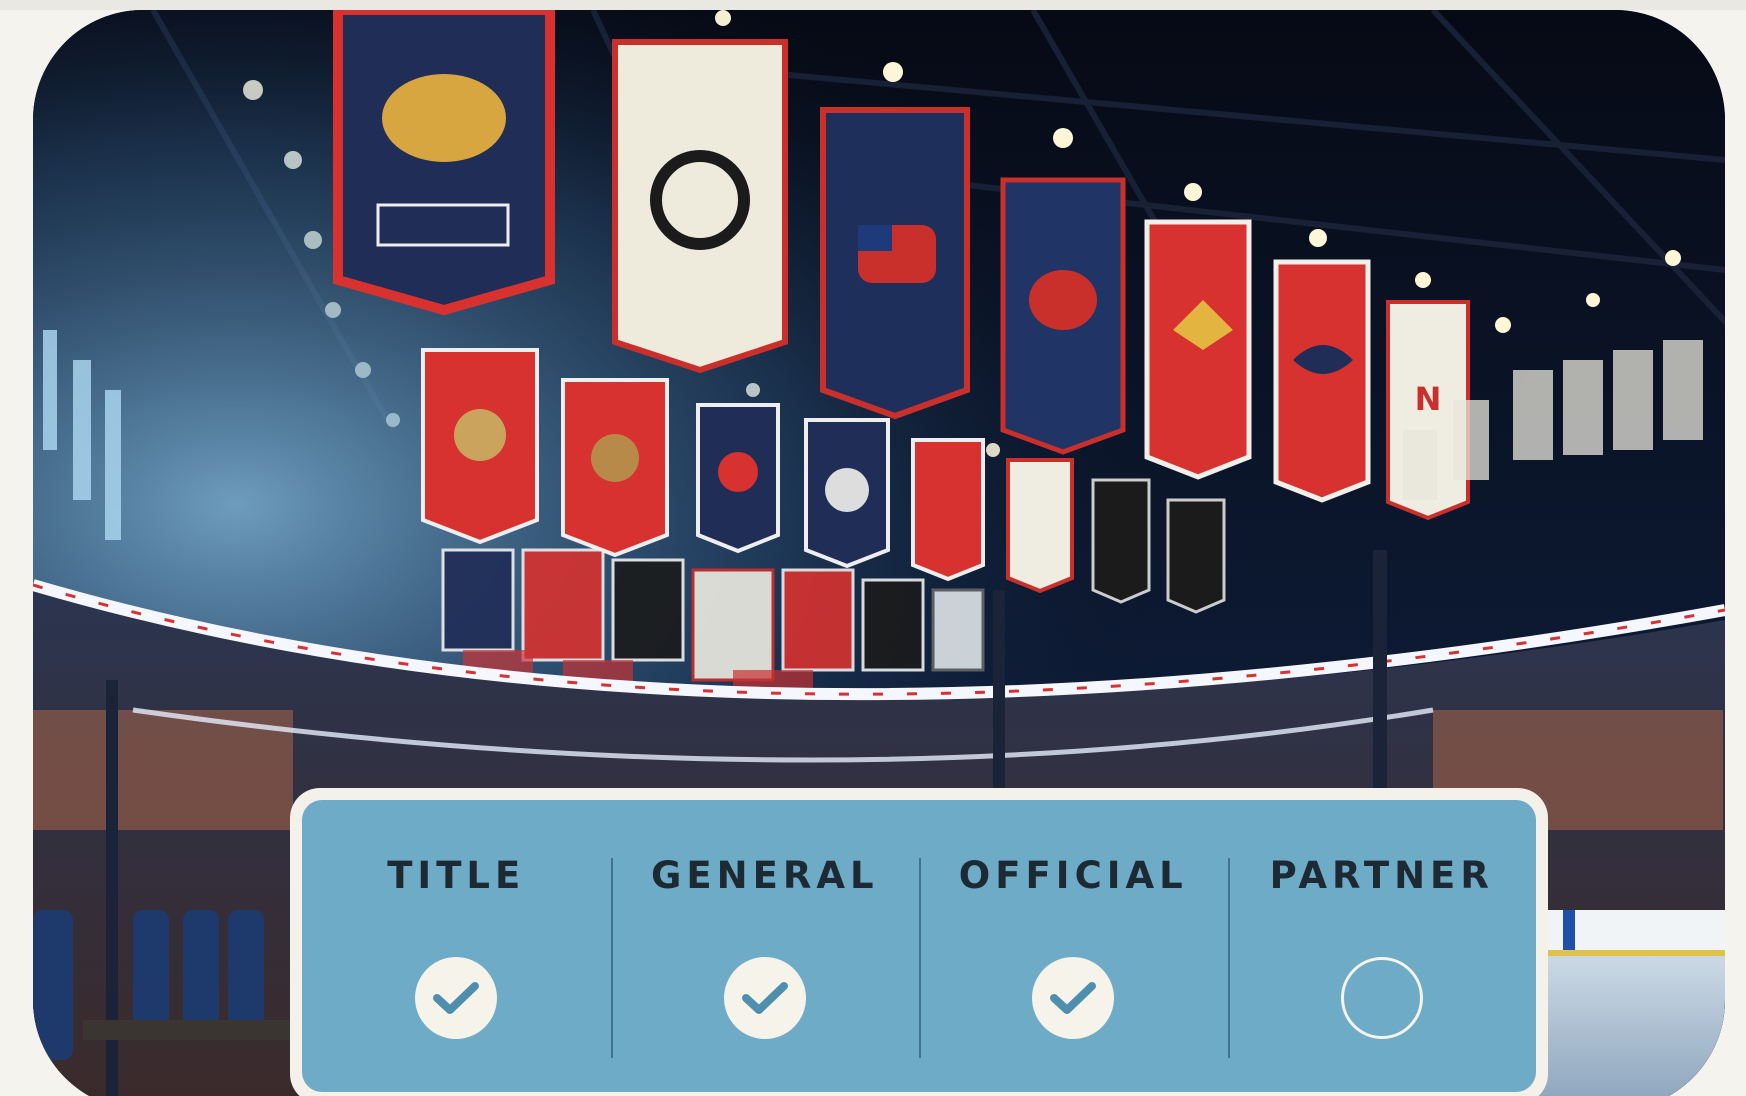 This screenshot has height=1096, width=1746. What do you see at coordinates (456, 946) in the screenshot?
I see `tier-column-title: TITLE` at bounding box center [456, 946].